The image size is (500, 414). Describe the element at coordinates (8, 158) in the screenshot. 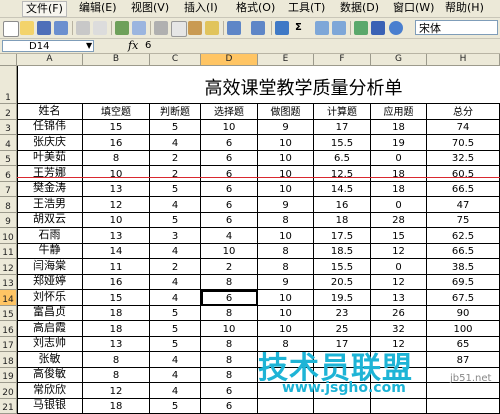

I see `row-header: 5` at that location.